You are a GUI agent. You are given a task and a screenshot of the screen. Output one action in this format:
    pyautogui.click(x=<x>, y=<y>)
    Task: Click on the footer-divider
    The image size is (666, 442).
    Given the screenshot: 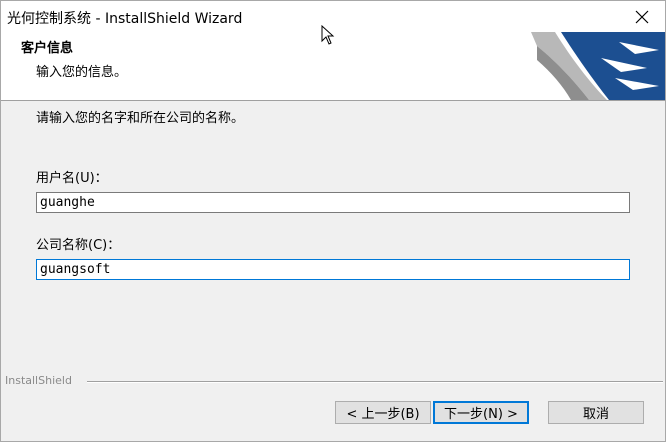 What is the action you would take?
    pyautogui.click(x=375, y=382)
    